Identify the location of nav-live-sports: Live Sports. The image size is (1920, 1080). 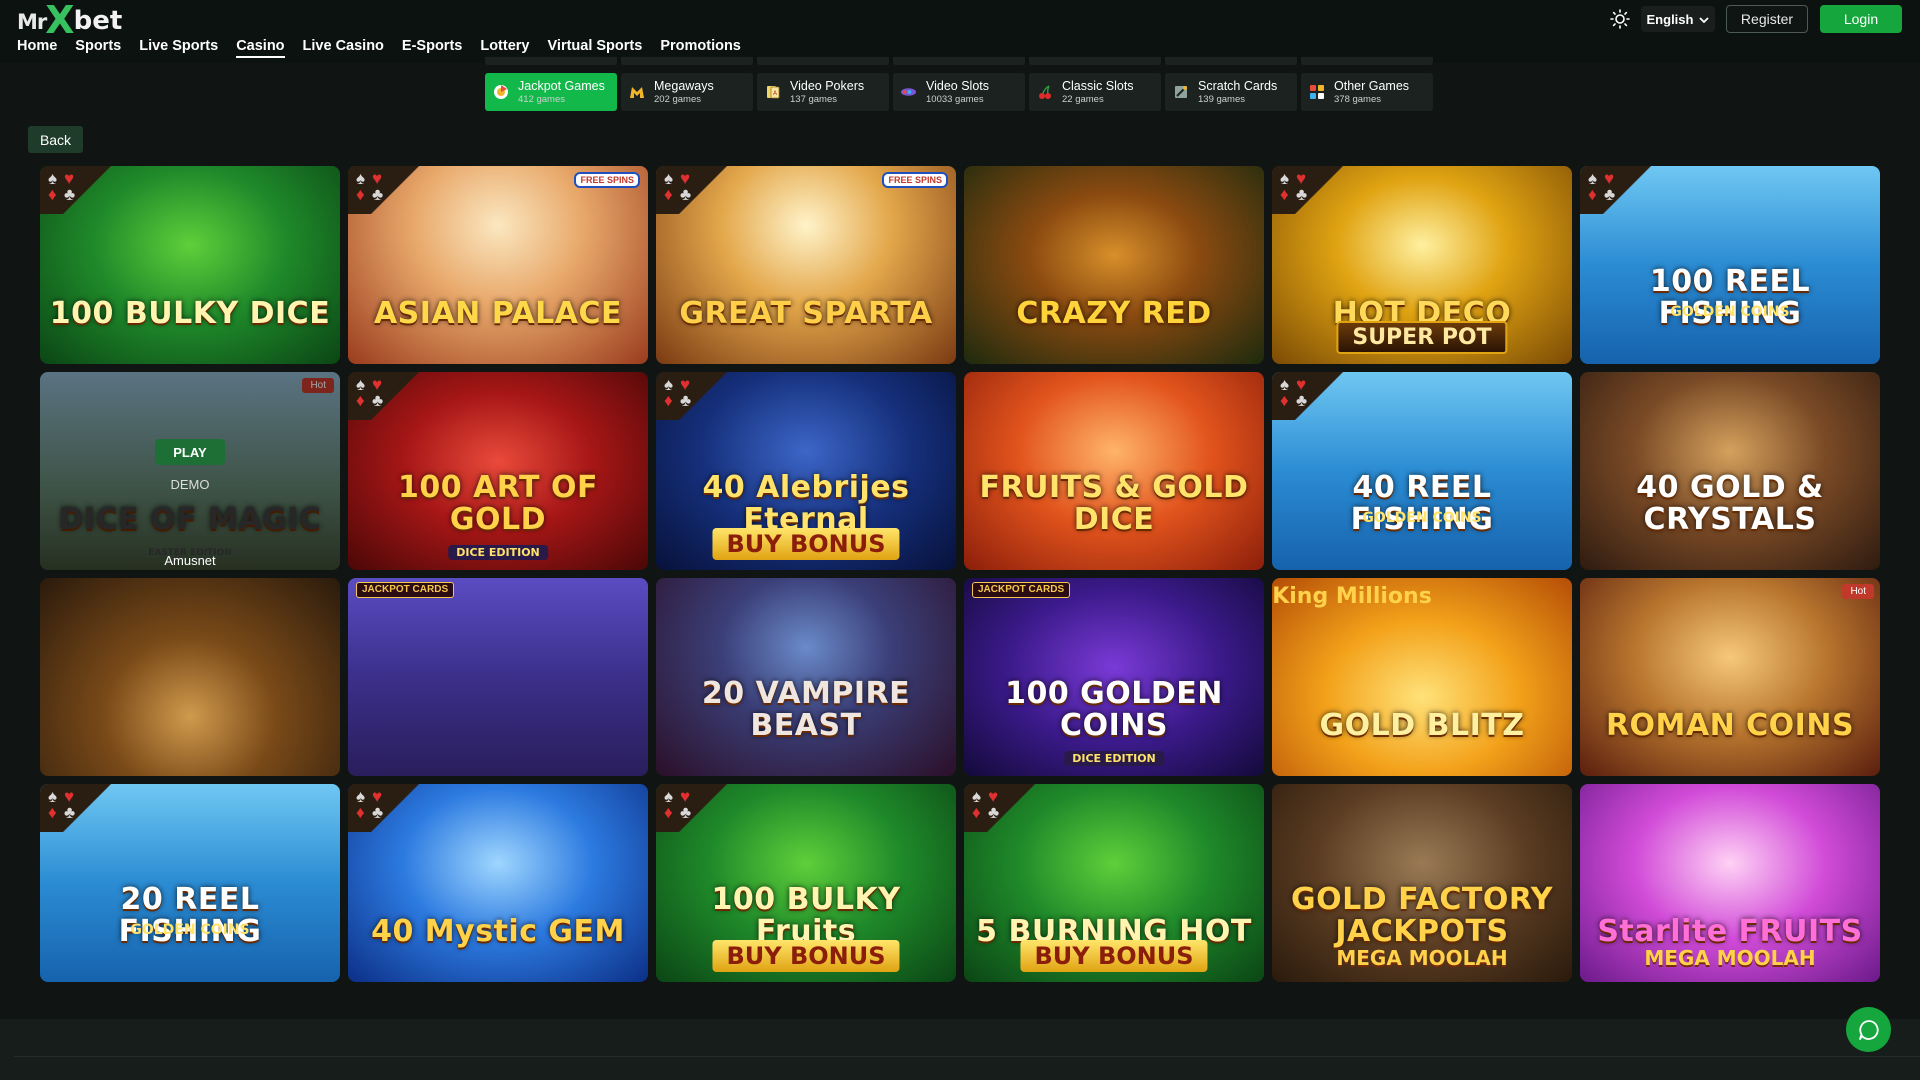
(178, 48).